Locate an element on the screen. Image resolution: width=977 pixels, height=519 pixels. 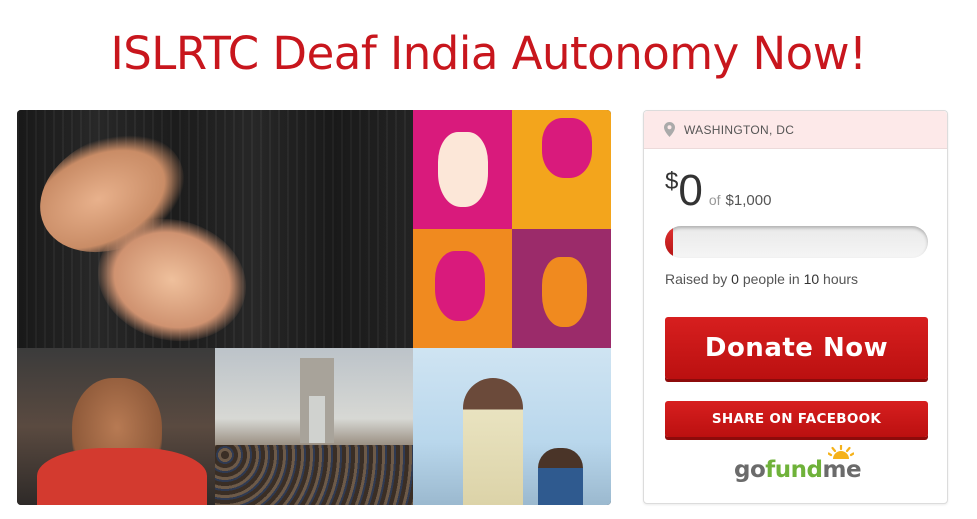
currency-symbol: $ is located at coordinates (672, 181).